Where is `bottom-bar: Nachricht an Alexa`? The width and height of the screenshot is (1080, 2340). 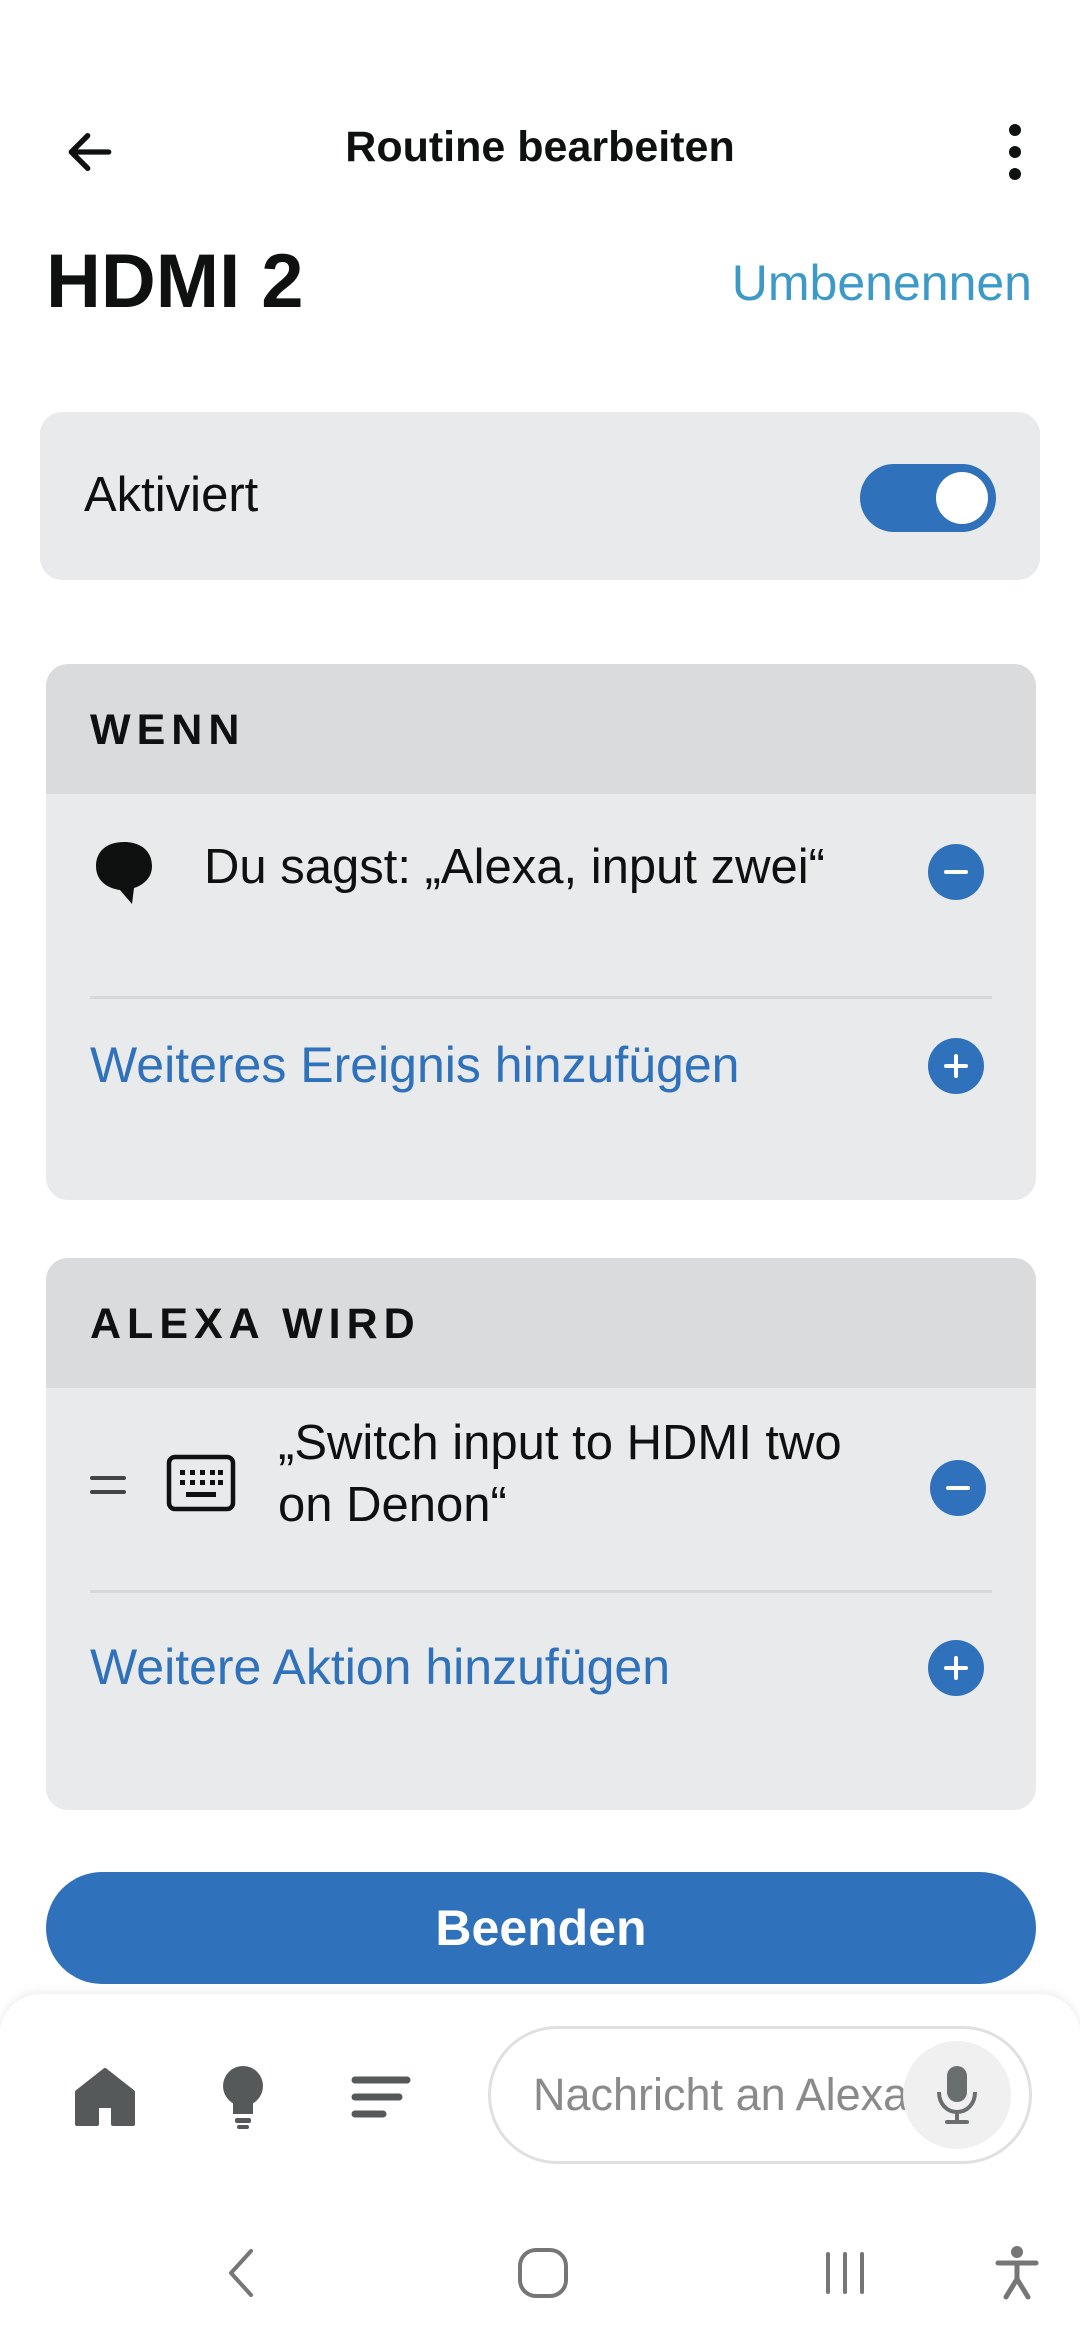 bottom-bar: Nachricht an Alexa is located at coordinates (540, 2099).